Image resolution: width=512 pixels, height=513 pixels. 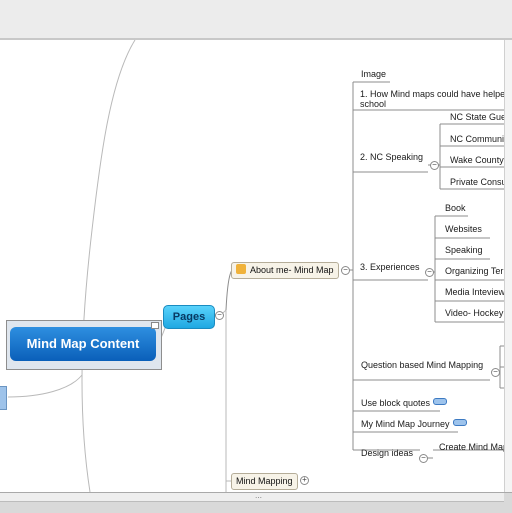 What do you see at coordinates (477, 292) in the screenshot?
I see `node-media-interviews: Media Inteviews` at bounding box center [477, 292].